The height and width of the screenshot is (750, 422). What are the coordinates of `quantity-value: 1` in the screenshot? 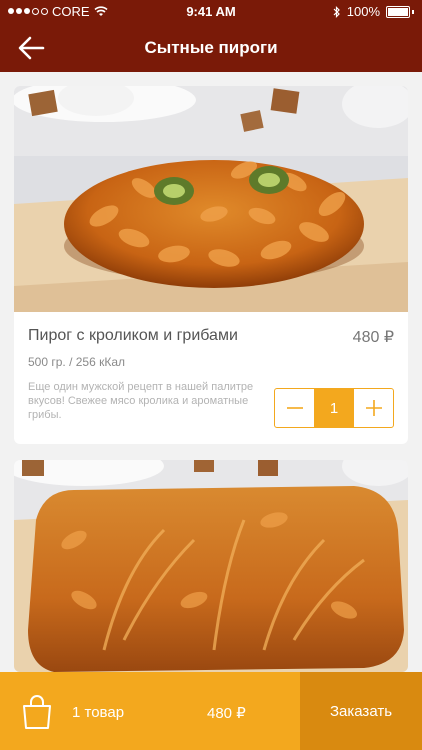 It's located at (334, 408).